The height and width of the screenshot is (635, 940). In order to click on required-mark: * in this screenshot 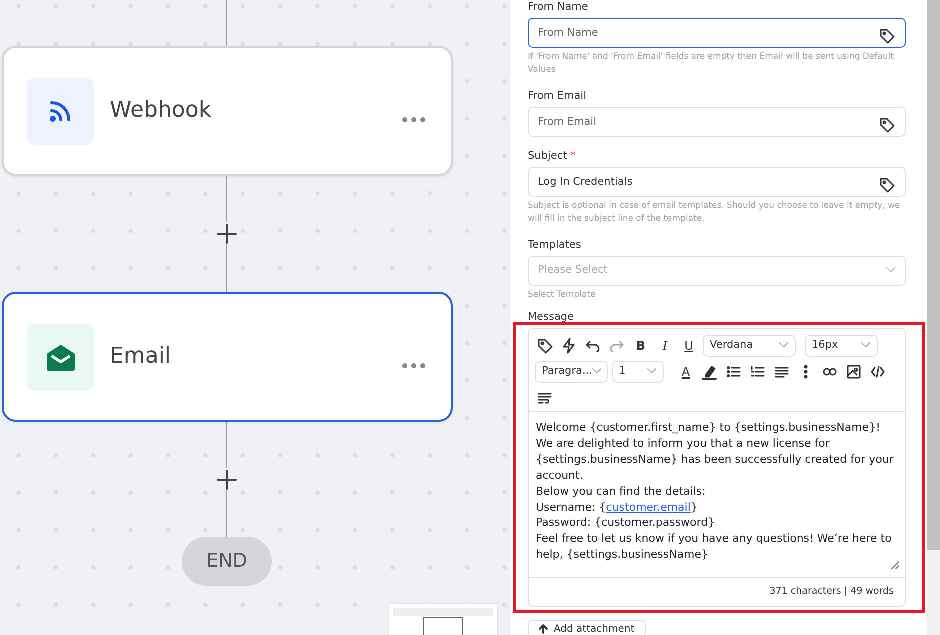, I will do `click(573, 156)`.